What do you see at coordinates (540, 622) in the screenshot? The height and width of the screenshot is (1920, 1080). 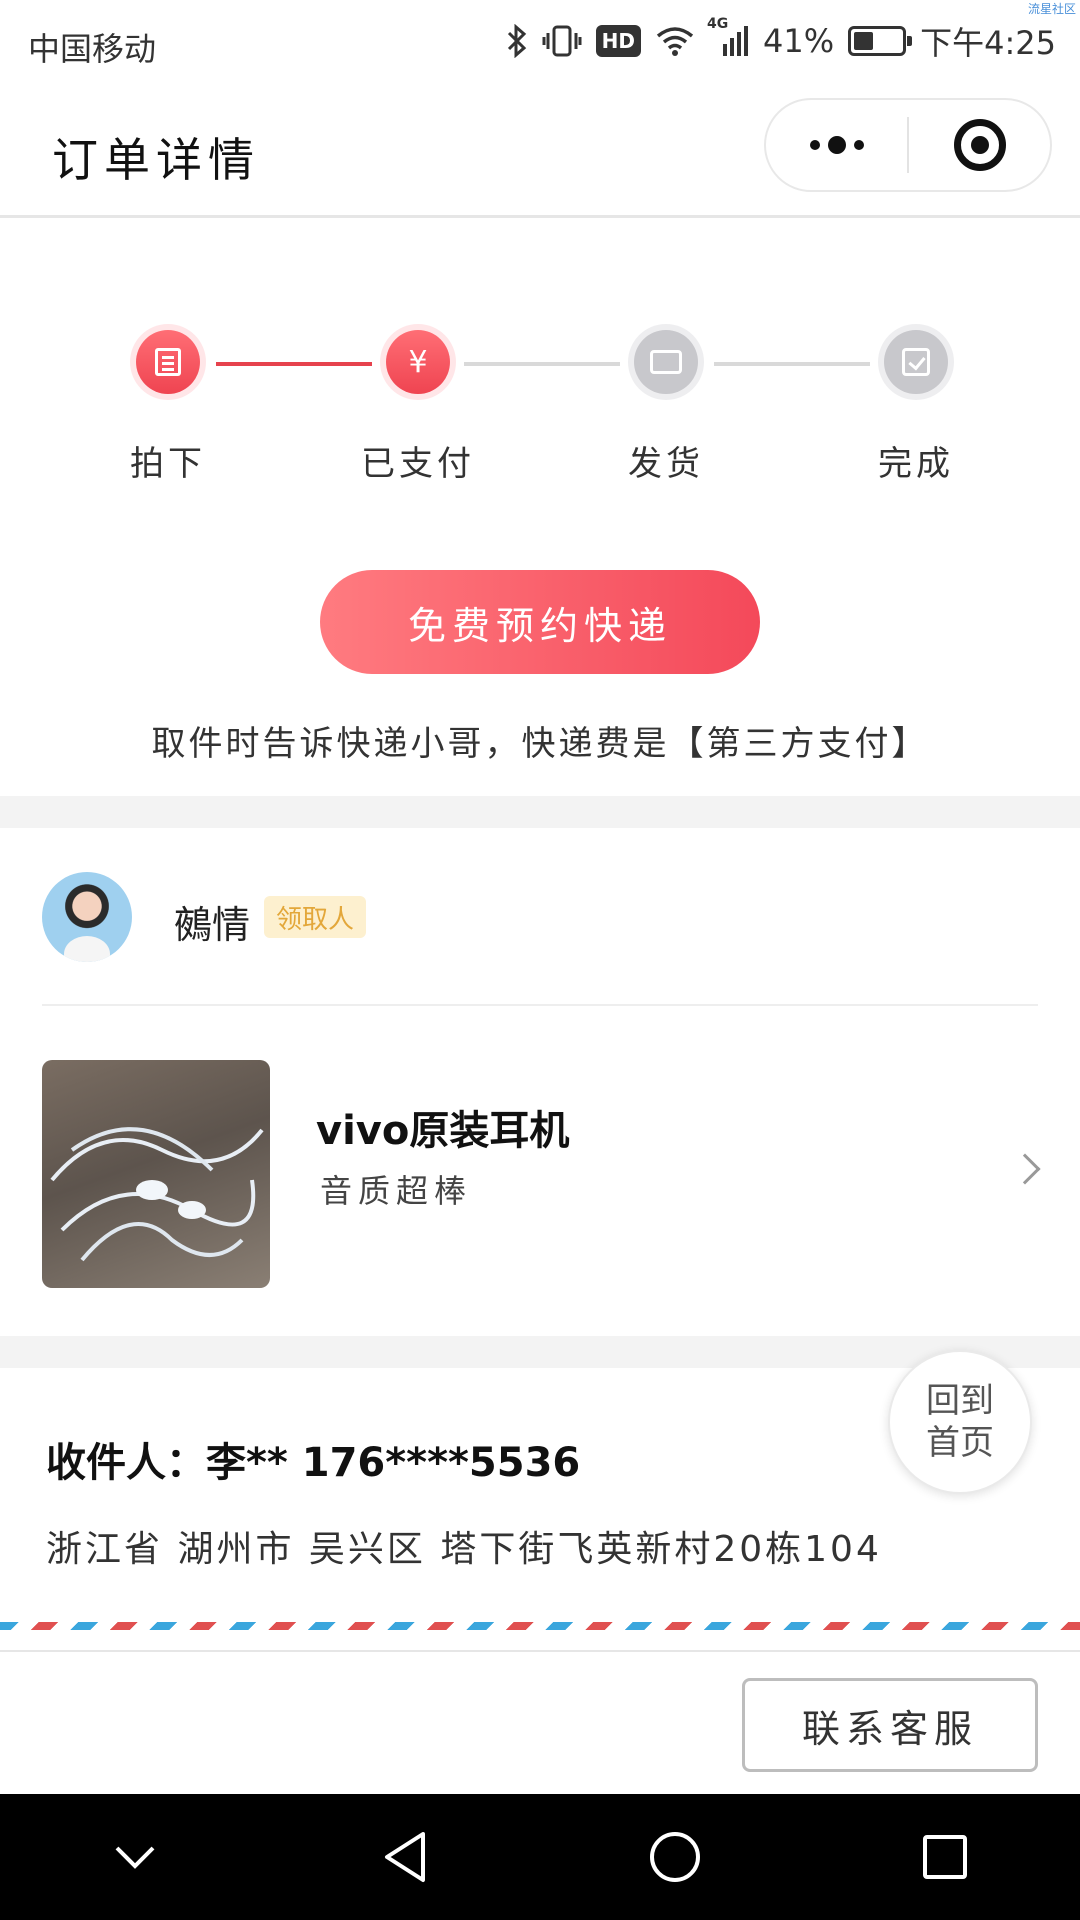 I see `book-courier-button: 免费预约快递` at bounding box center [540, 622].